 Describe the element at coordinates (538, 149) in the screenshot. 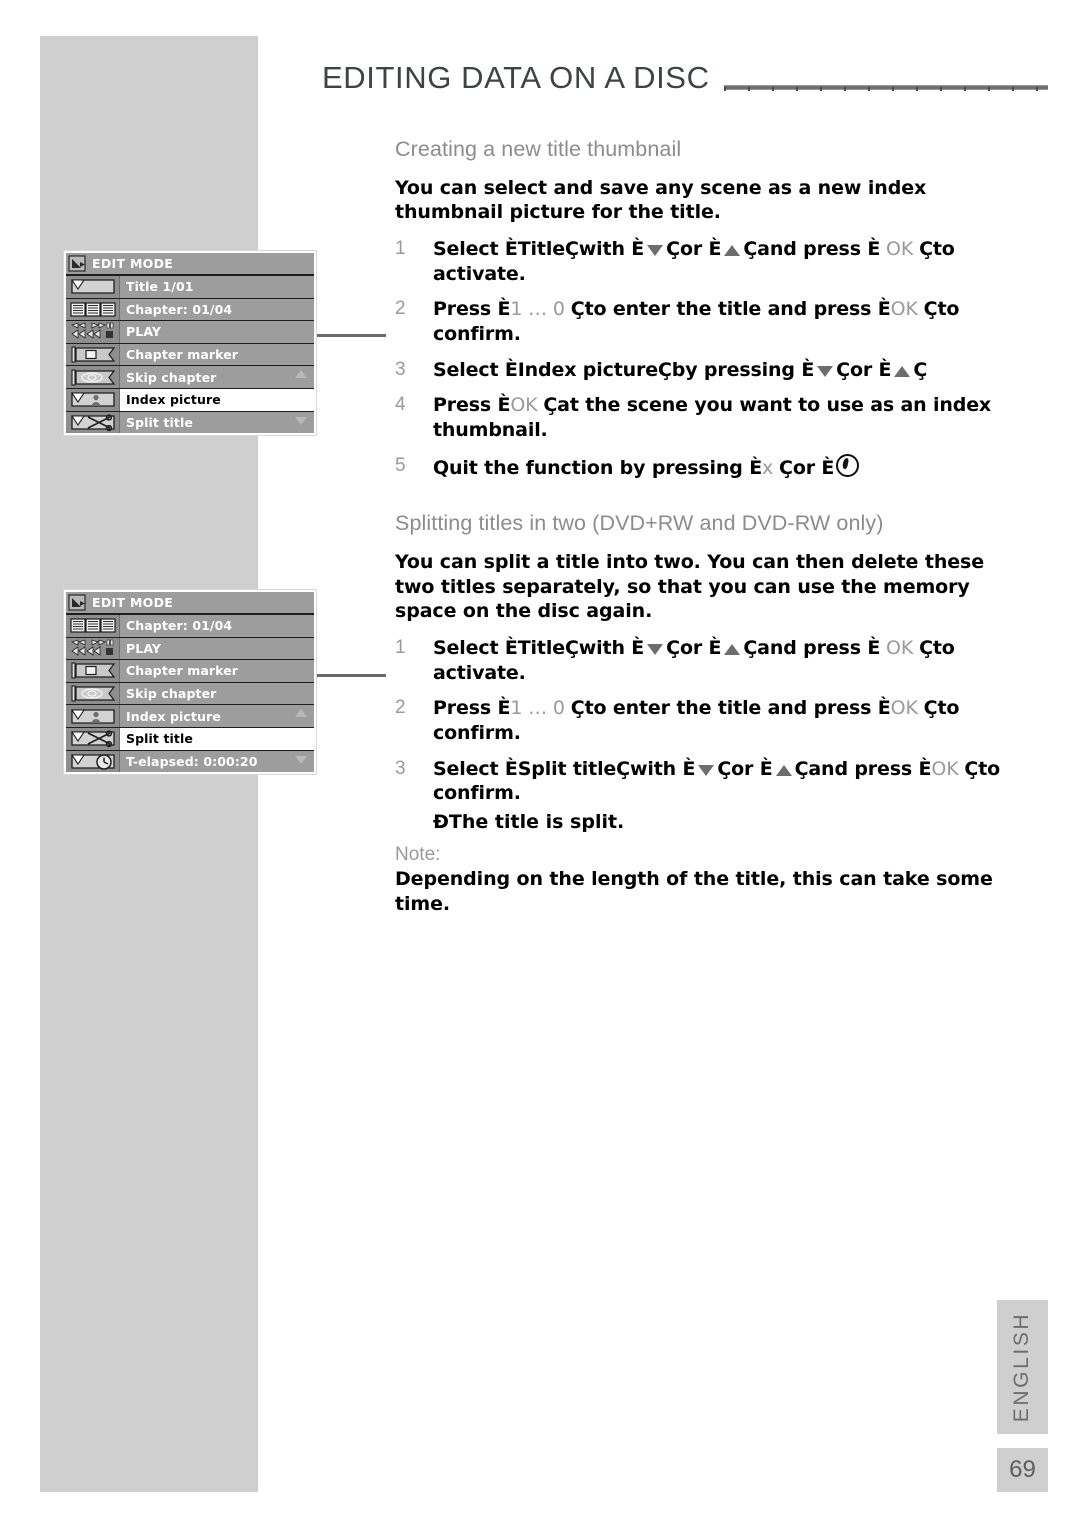

I see `section-heading-creating-thumbnail: Creating a new title thumbnail` at that location.